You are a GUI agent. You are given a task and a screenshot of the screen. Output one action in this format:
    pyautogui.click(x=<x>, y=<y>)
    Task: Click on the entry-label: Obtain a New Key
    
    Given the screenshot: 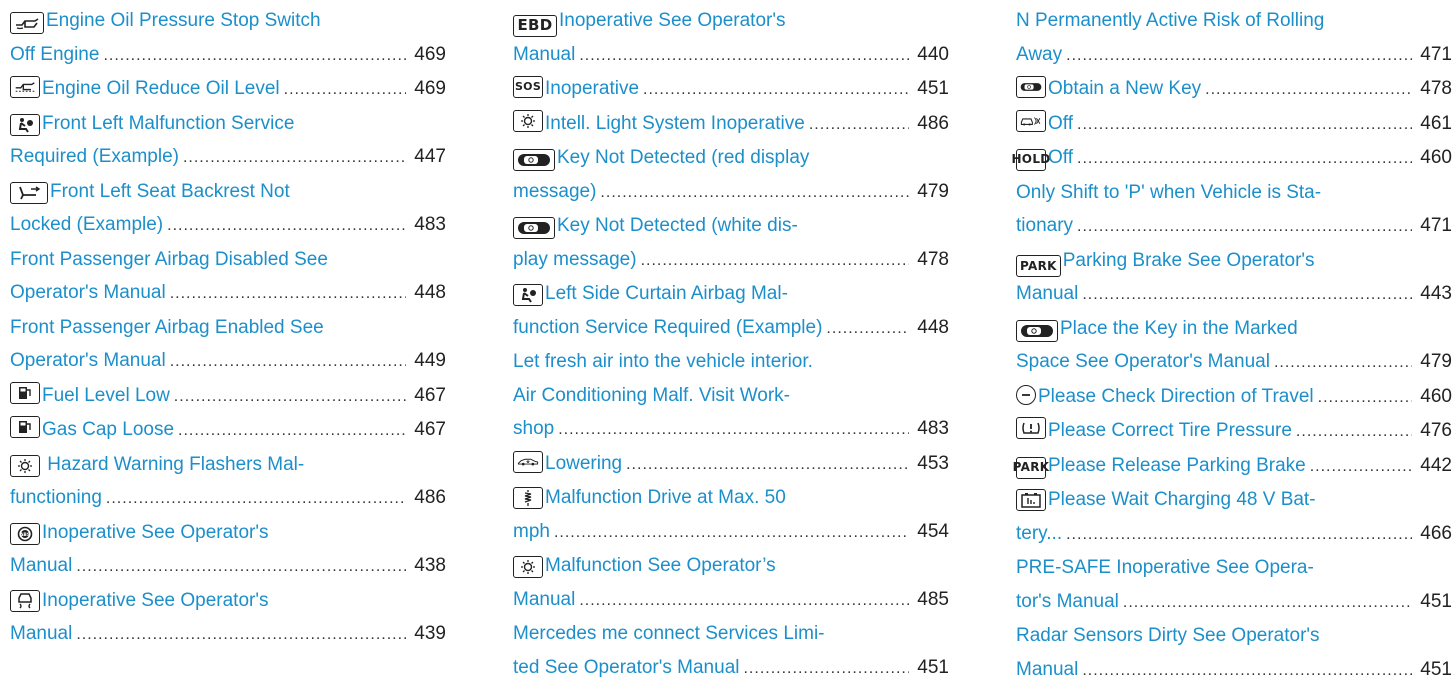 What is the action you would take?
    pyautogui.click(x=1125, y=88)
    